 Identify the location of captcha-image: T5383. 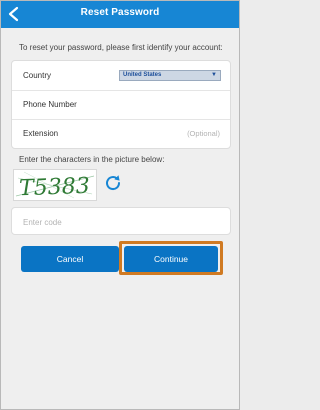
(55, 185).